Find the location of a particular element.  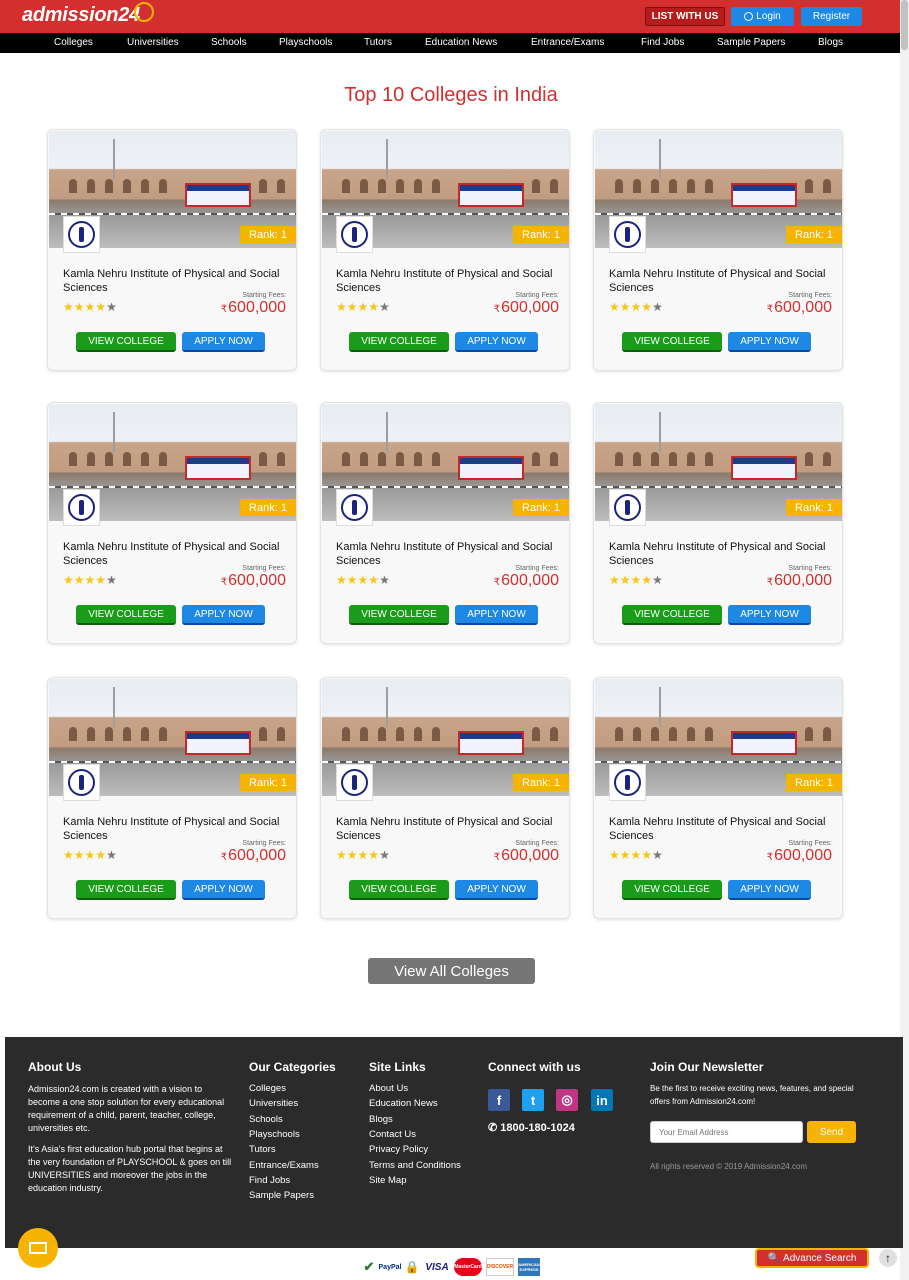

instagram-icon: ◎ is located at coordinates (567, 1100).